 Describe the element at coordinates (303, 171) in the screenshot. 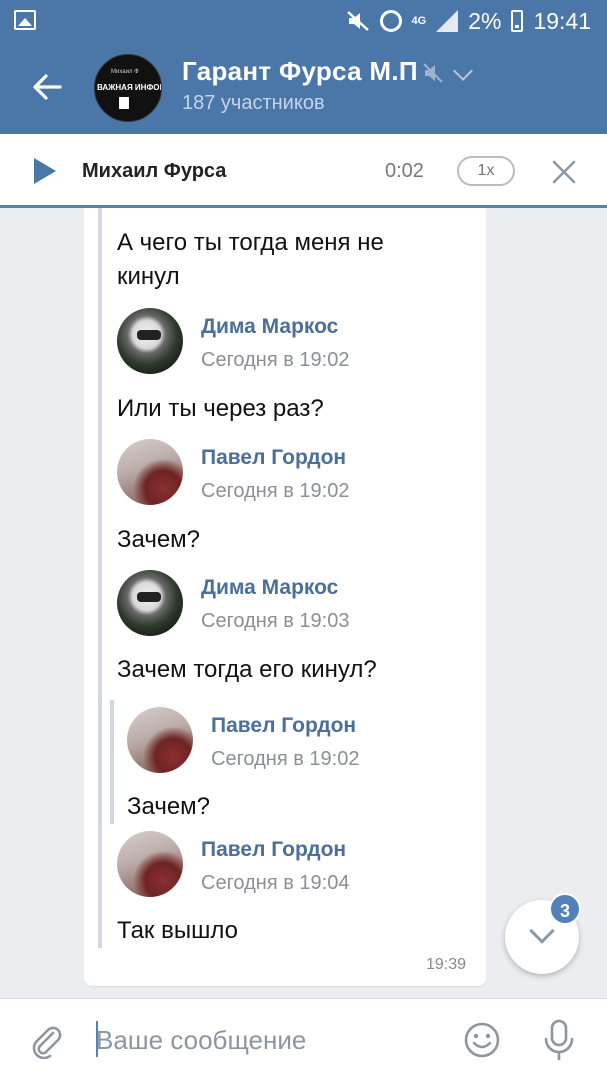

I see `audio-player: Михаил Фурса 0:02 1x` at that location.